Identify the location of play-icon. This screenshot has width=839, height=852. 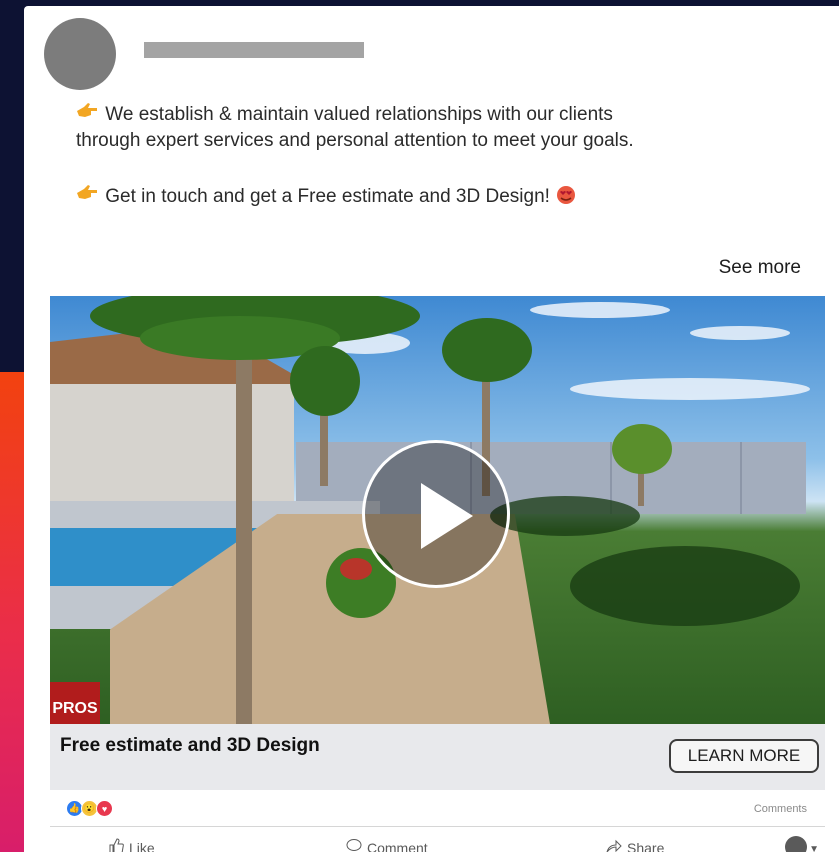
(447, 516).